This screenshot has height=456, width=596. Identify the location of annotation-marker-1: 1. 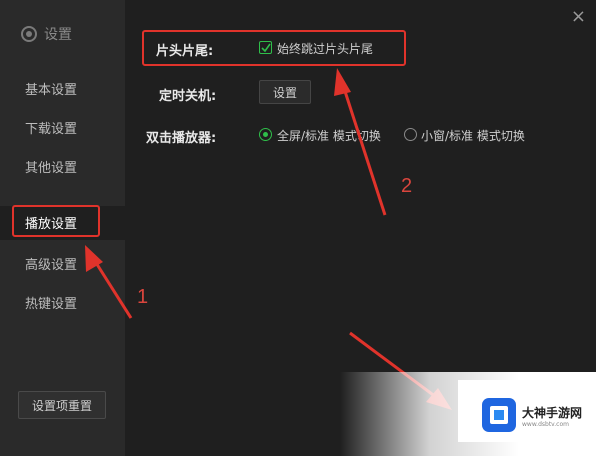
(143, 297).